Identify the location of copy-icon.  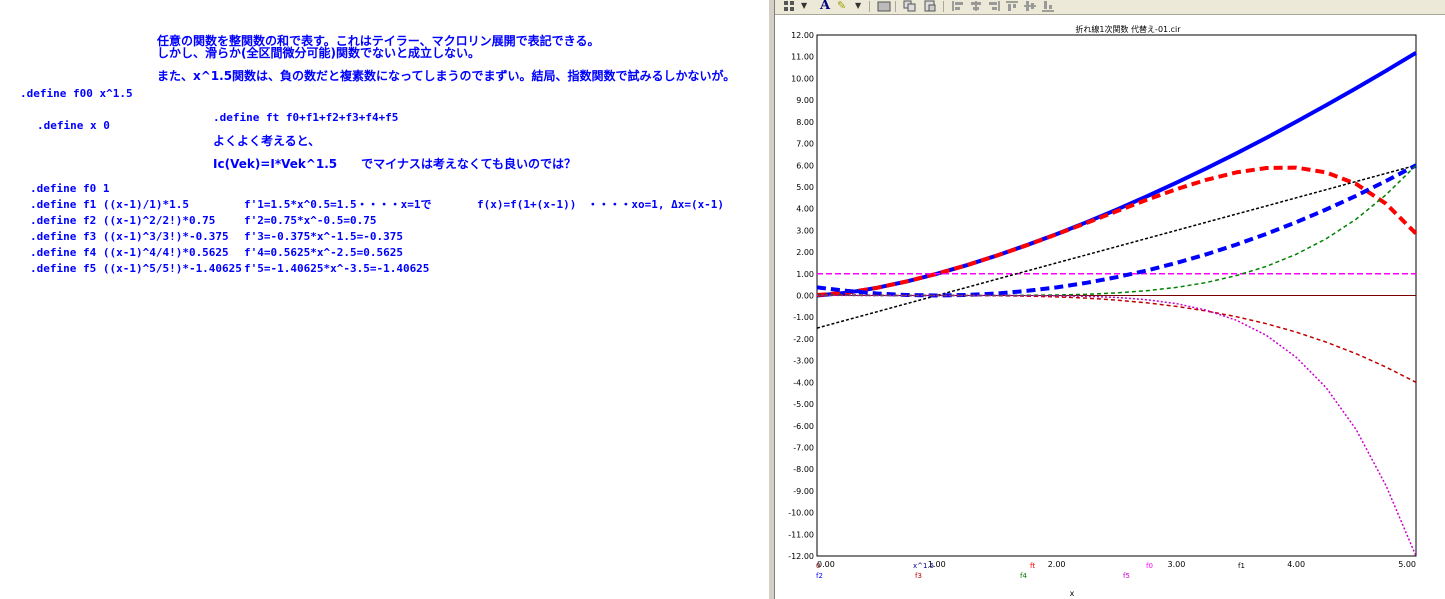
(910, 6).